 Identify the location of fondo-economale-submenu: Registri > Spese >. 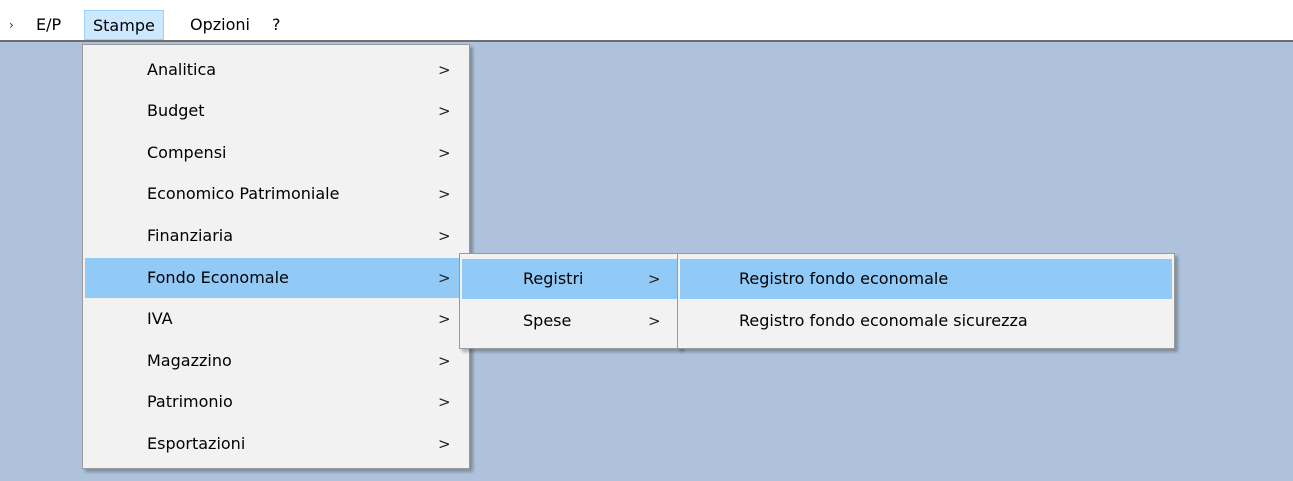
(570, 301).